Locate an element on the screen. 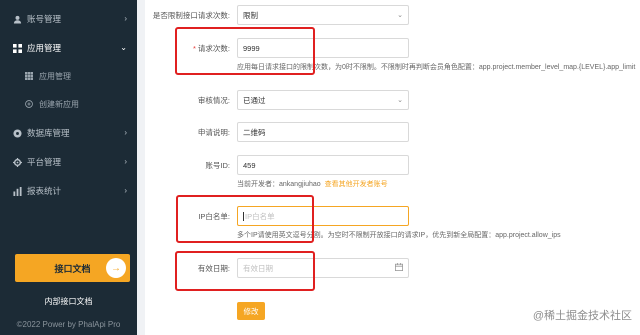 This screenshot has height=335, width=640. sidebar-item-label: 账号管理 is located at coordinates (44, 19).